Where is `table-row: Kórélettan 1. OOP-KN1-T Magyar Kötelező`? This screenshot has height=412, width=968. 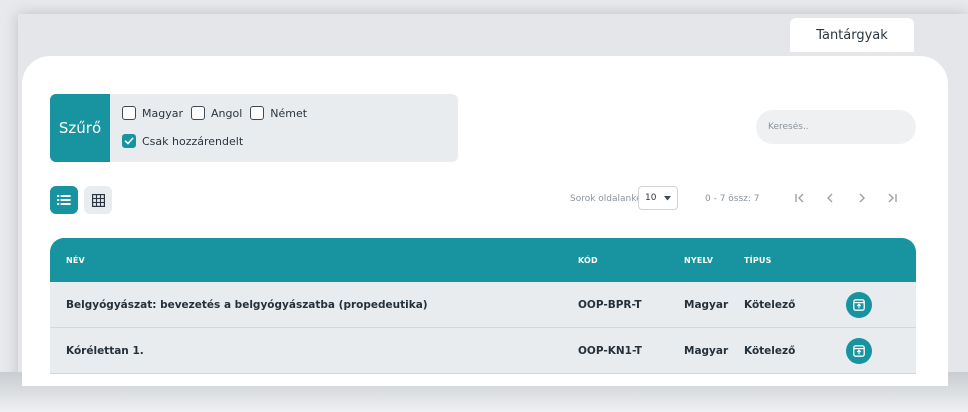 table-row: Kórélettan 1. OOP-KN1-T Magyar Kötelező is located at coordinates (483, 351).